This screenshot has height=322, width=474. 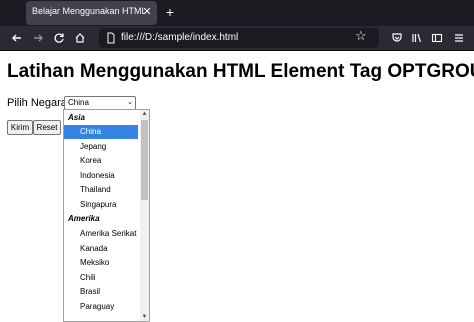 What do you see at coordinates (80, 38) in the screenshot?
I see `home-icon` at bounding box center [80, 38].